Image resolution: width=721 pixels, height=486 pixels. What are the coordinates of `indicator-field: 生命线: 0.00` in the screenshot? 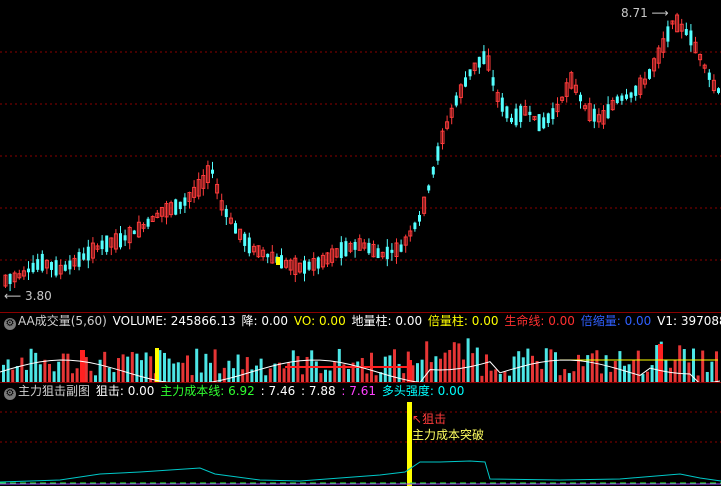 It's located at (537, 321).